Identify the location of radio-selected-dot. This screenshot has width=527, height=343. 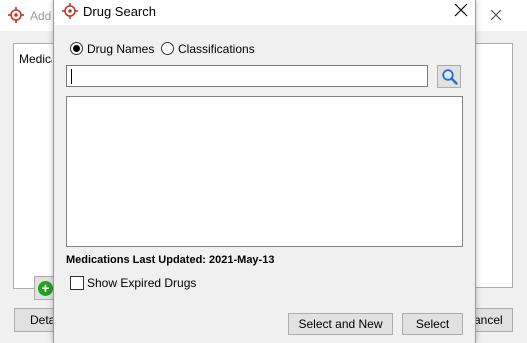
(76, 48).